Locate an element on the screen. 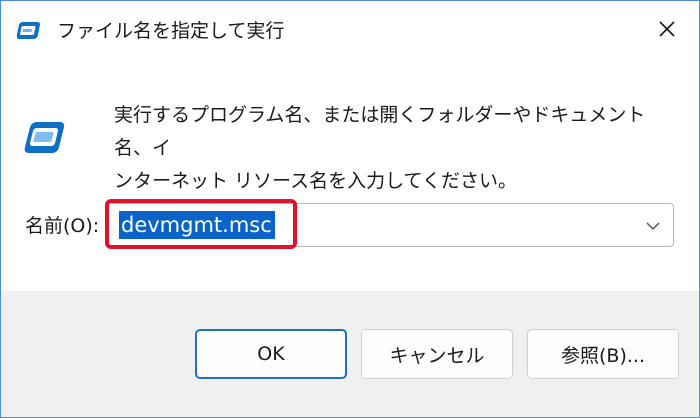 The image size is (700, 418). chevron-down-icon is located at coordinates (653, 226).